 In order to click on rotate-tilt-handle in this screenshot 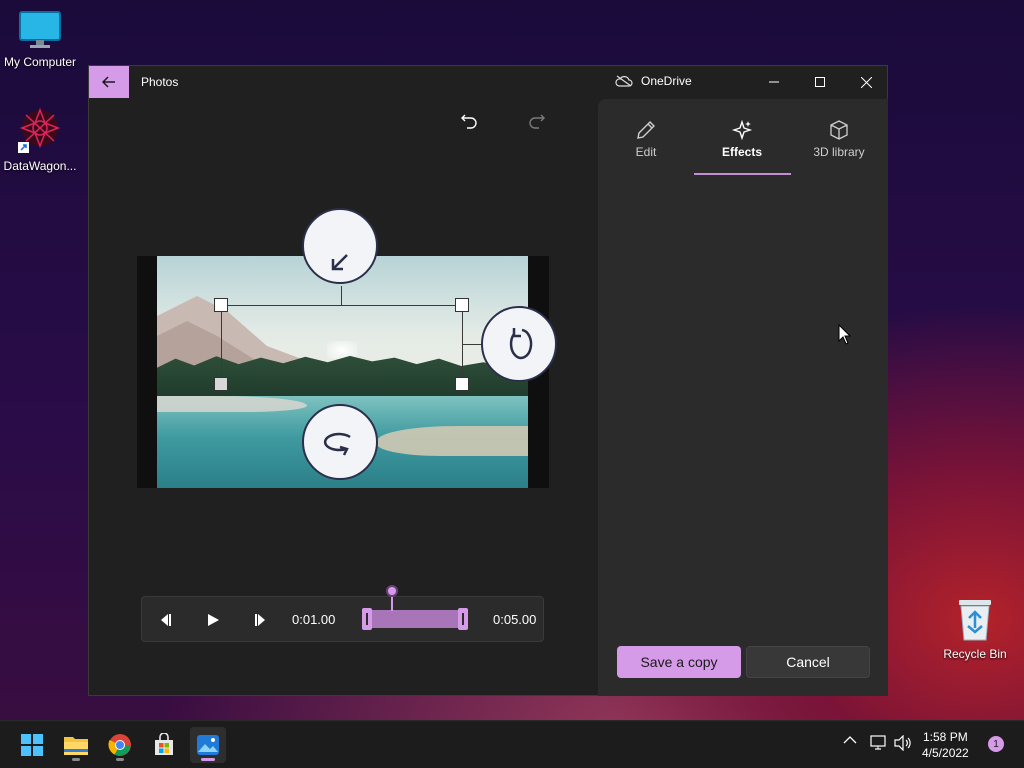, I will do `click(340, 246)`.